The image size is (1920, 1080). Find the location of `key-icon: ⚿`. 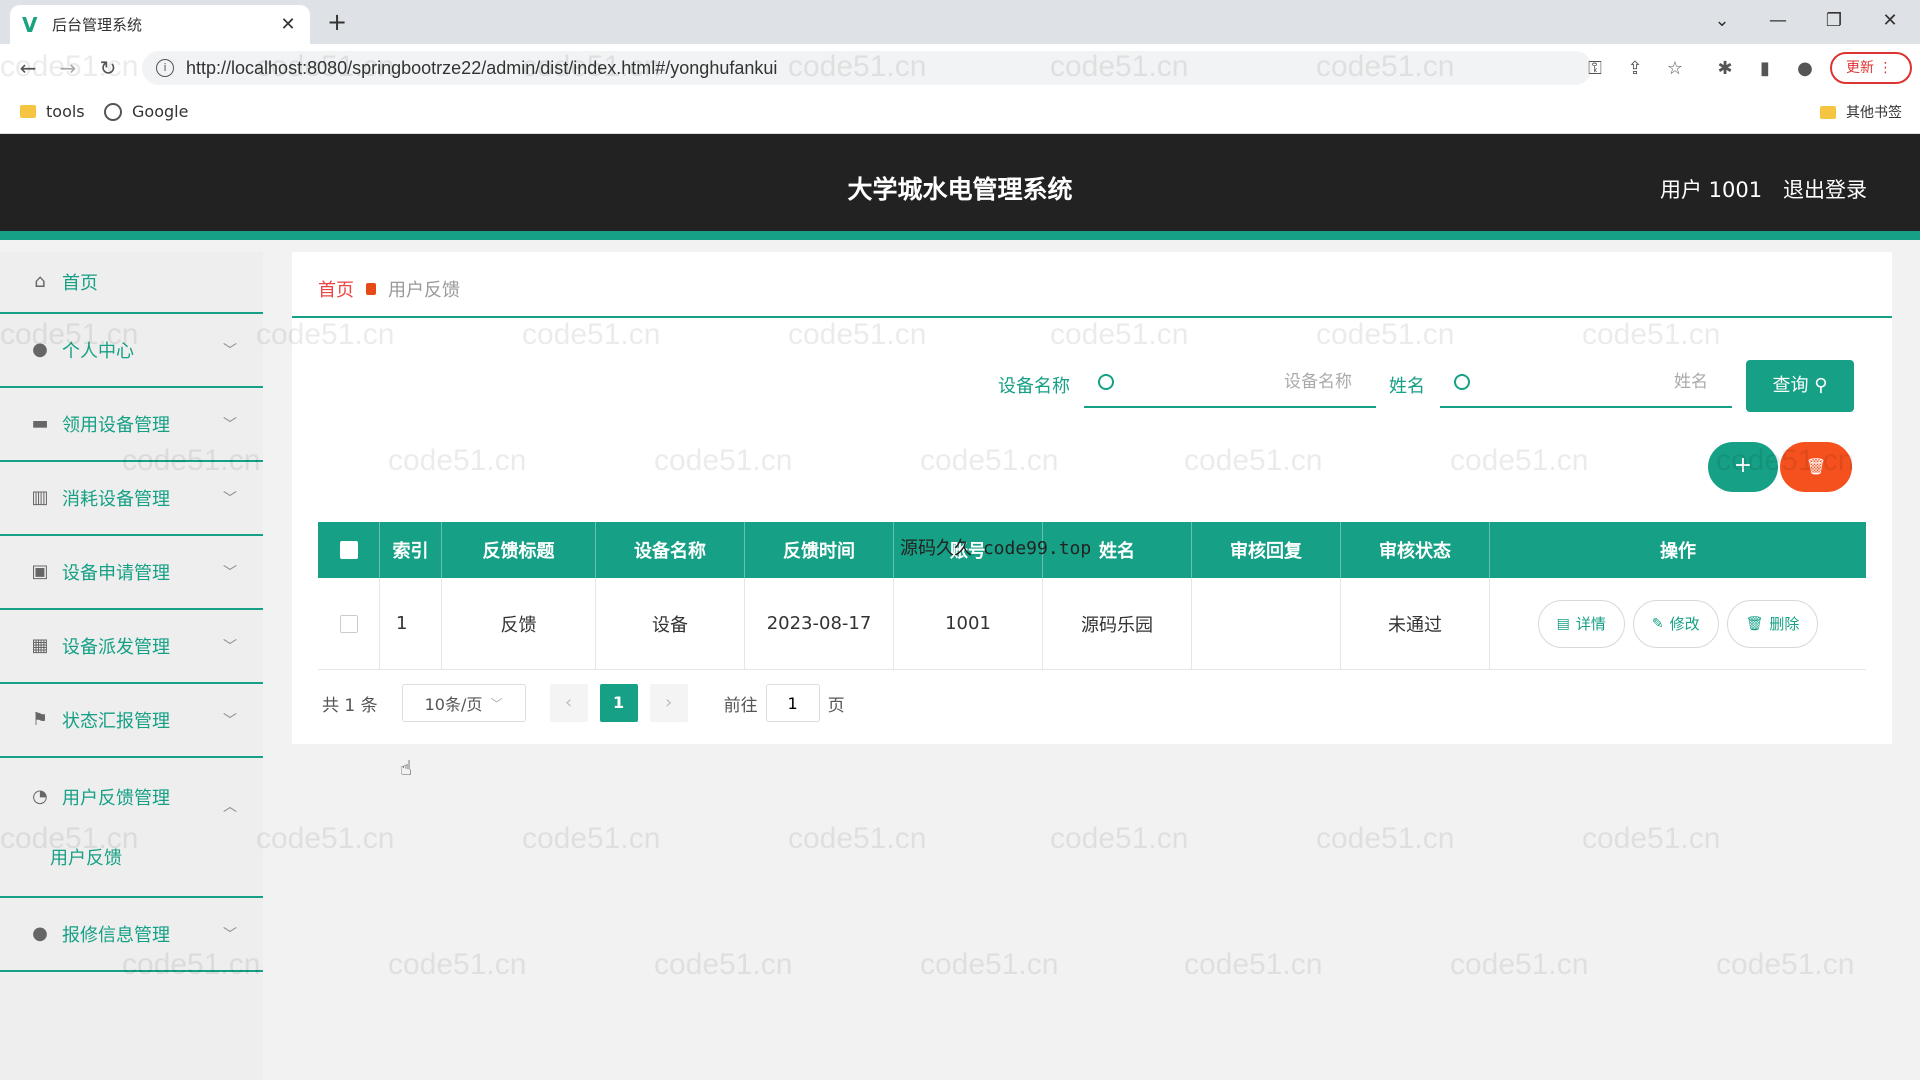

key-icon: ⚿ is located at coordinates (1595, 69).